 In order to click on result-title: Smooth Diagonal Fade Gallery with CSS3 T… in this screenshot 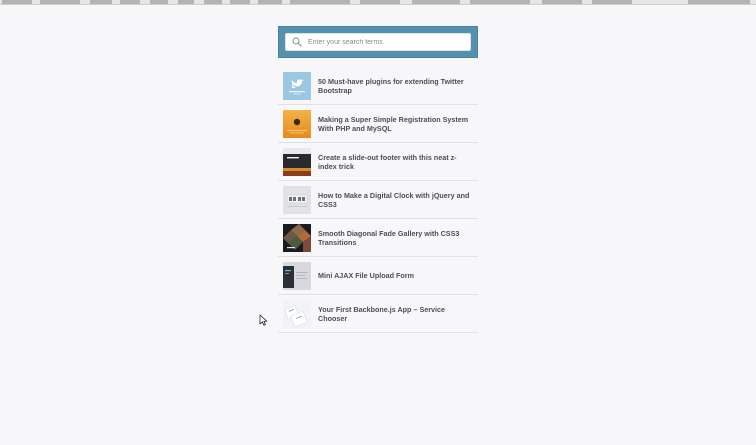, I will do `click(398, 238)`.